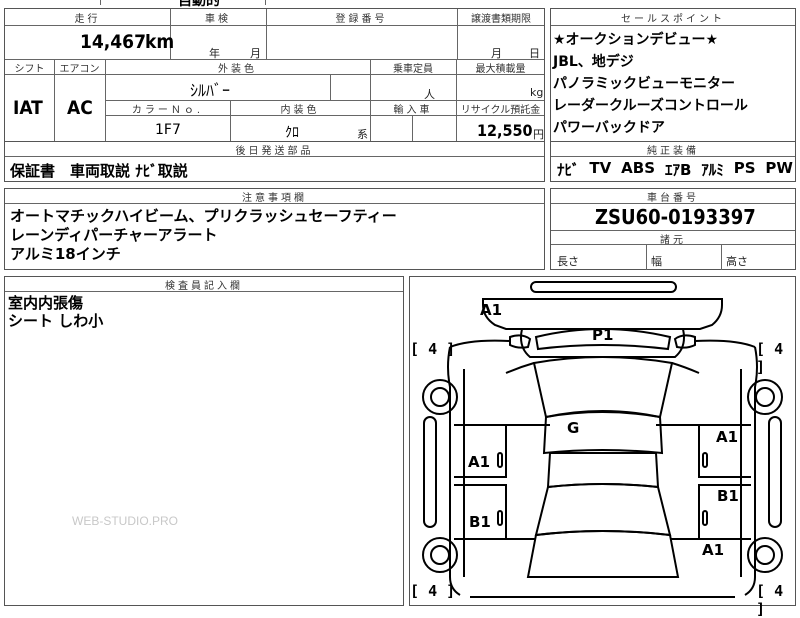 This screenshot has width=800, height=618. What do you see at coordinates (573, 428) in the screenshot?
I see `damage-mark-roof: G` at bounding box center [573, 428].